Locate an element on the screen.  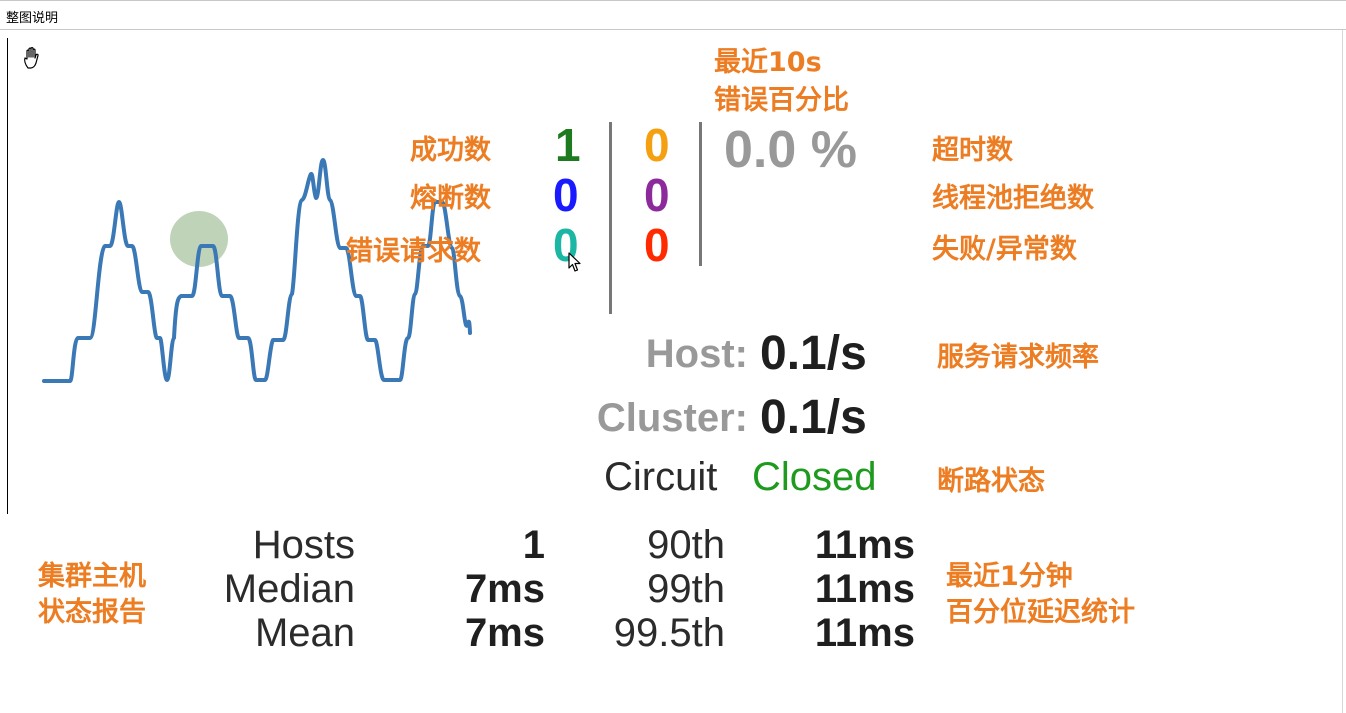
frame-left-border is located at coordinates (7, 276).